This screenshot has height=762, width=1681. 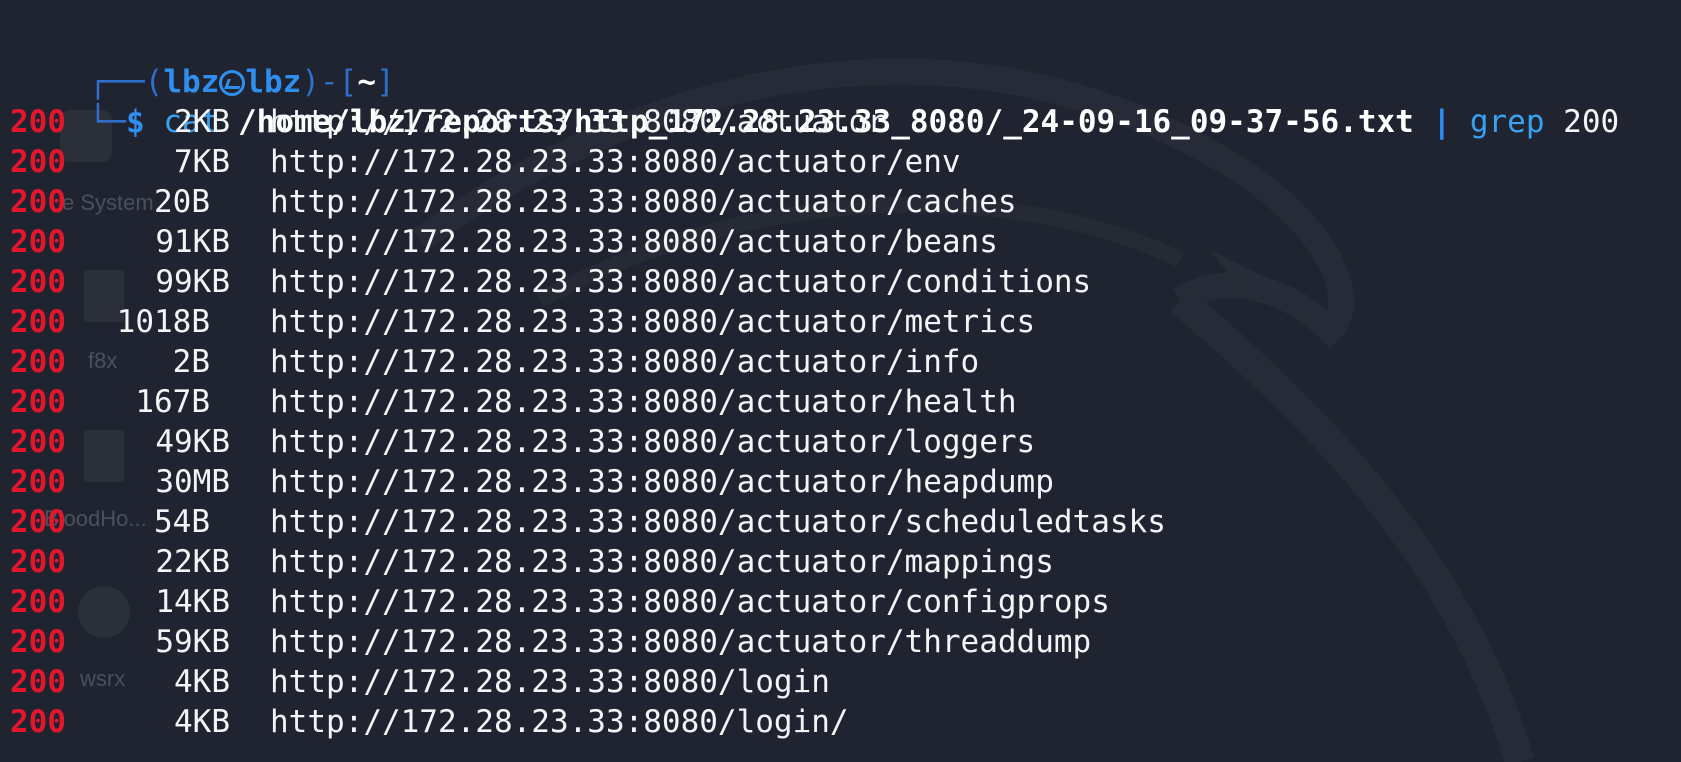 What do you see at coordinates (634, 242) in the screenshot?
I see `endpoint-url: http://172.28.23.33:8080/actuator/beans` at bounding box center [634, 242].